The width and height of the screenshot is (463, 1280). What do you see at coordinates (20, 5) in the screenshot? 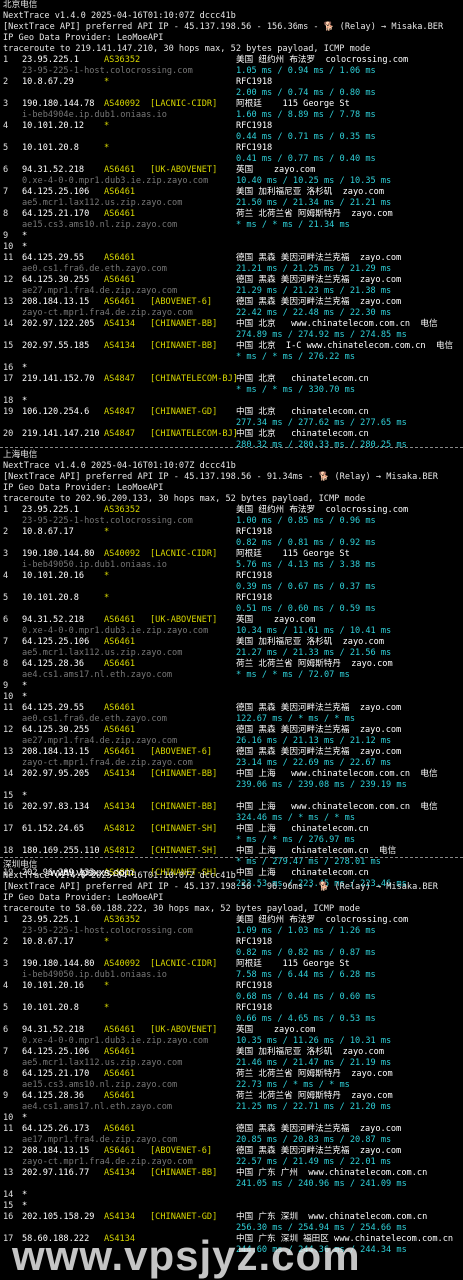
I see `section-title: 北京电信` at bounding box center [20, 5].